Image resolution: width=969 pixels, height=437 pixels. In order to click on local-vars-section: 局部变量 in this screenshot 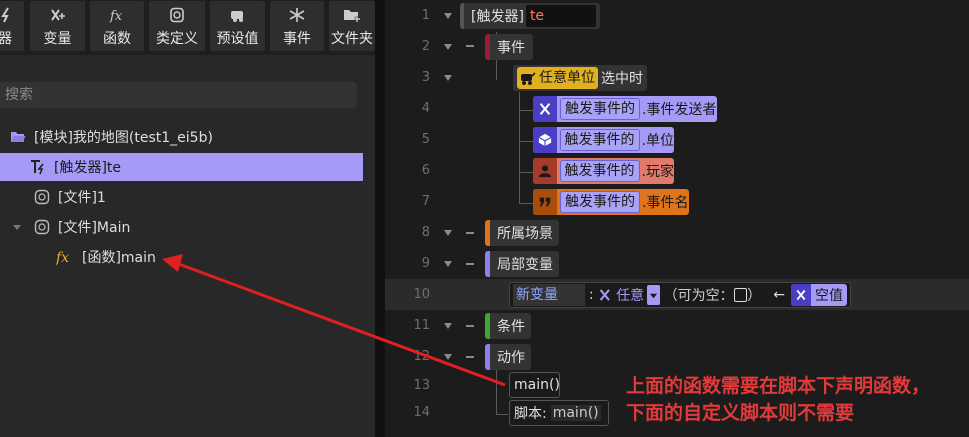, I will do `click(522, 264)`.